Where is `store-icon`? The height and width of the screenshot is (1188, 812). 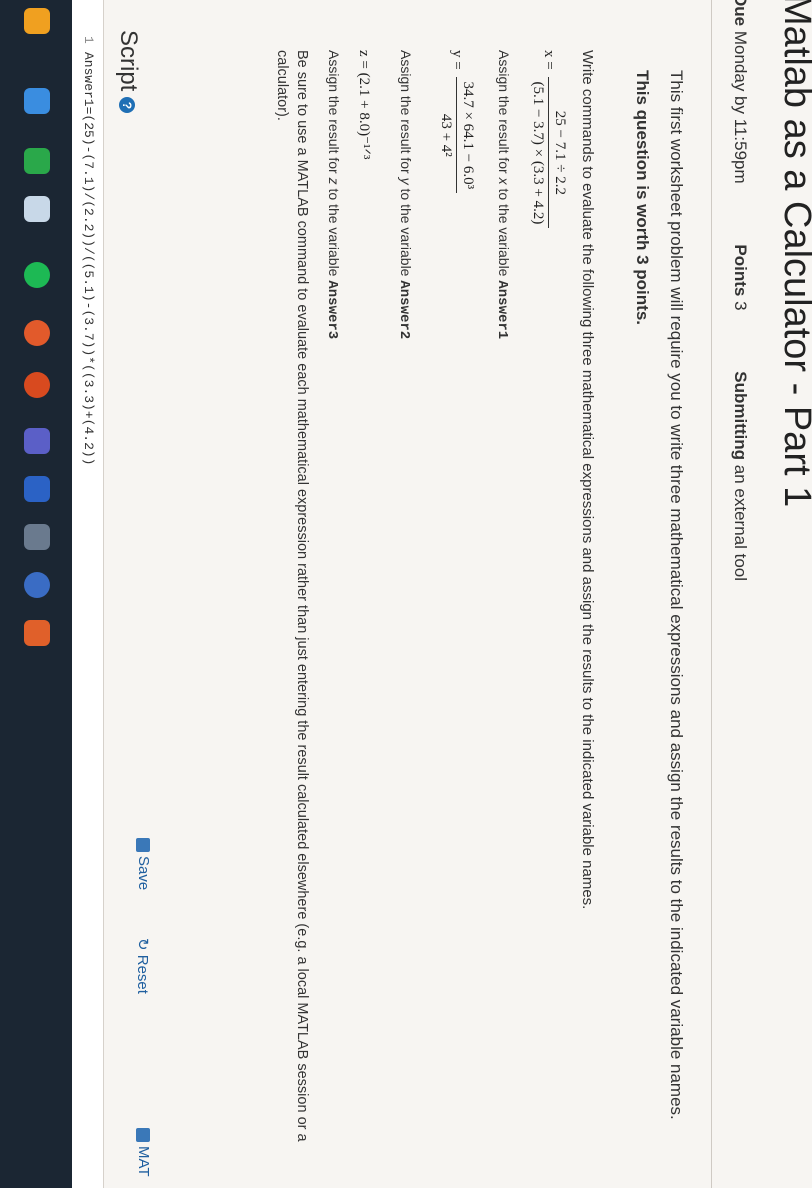 store-icon is located at coordinates (37, 585).